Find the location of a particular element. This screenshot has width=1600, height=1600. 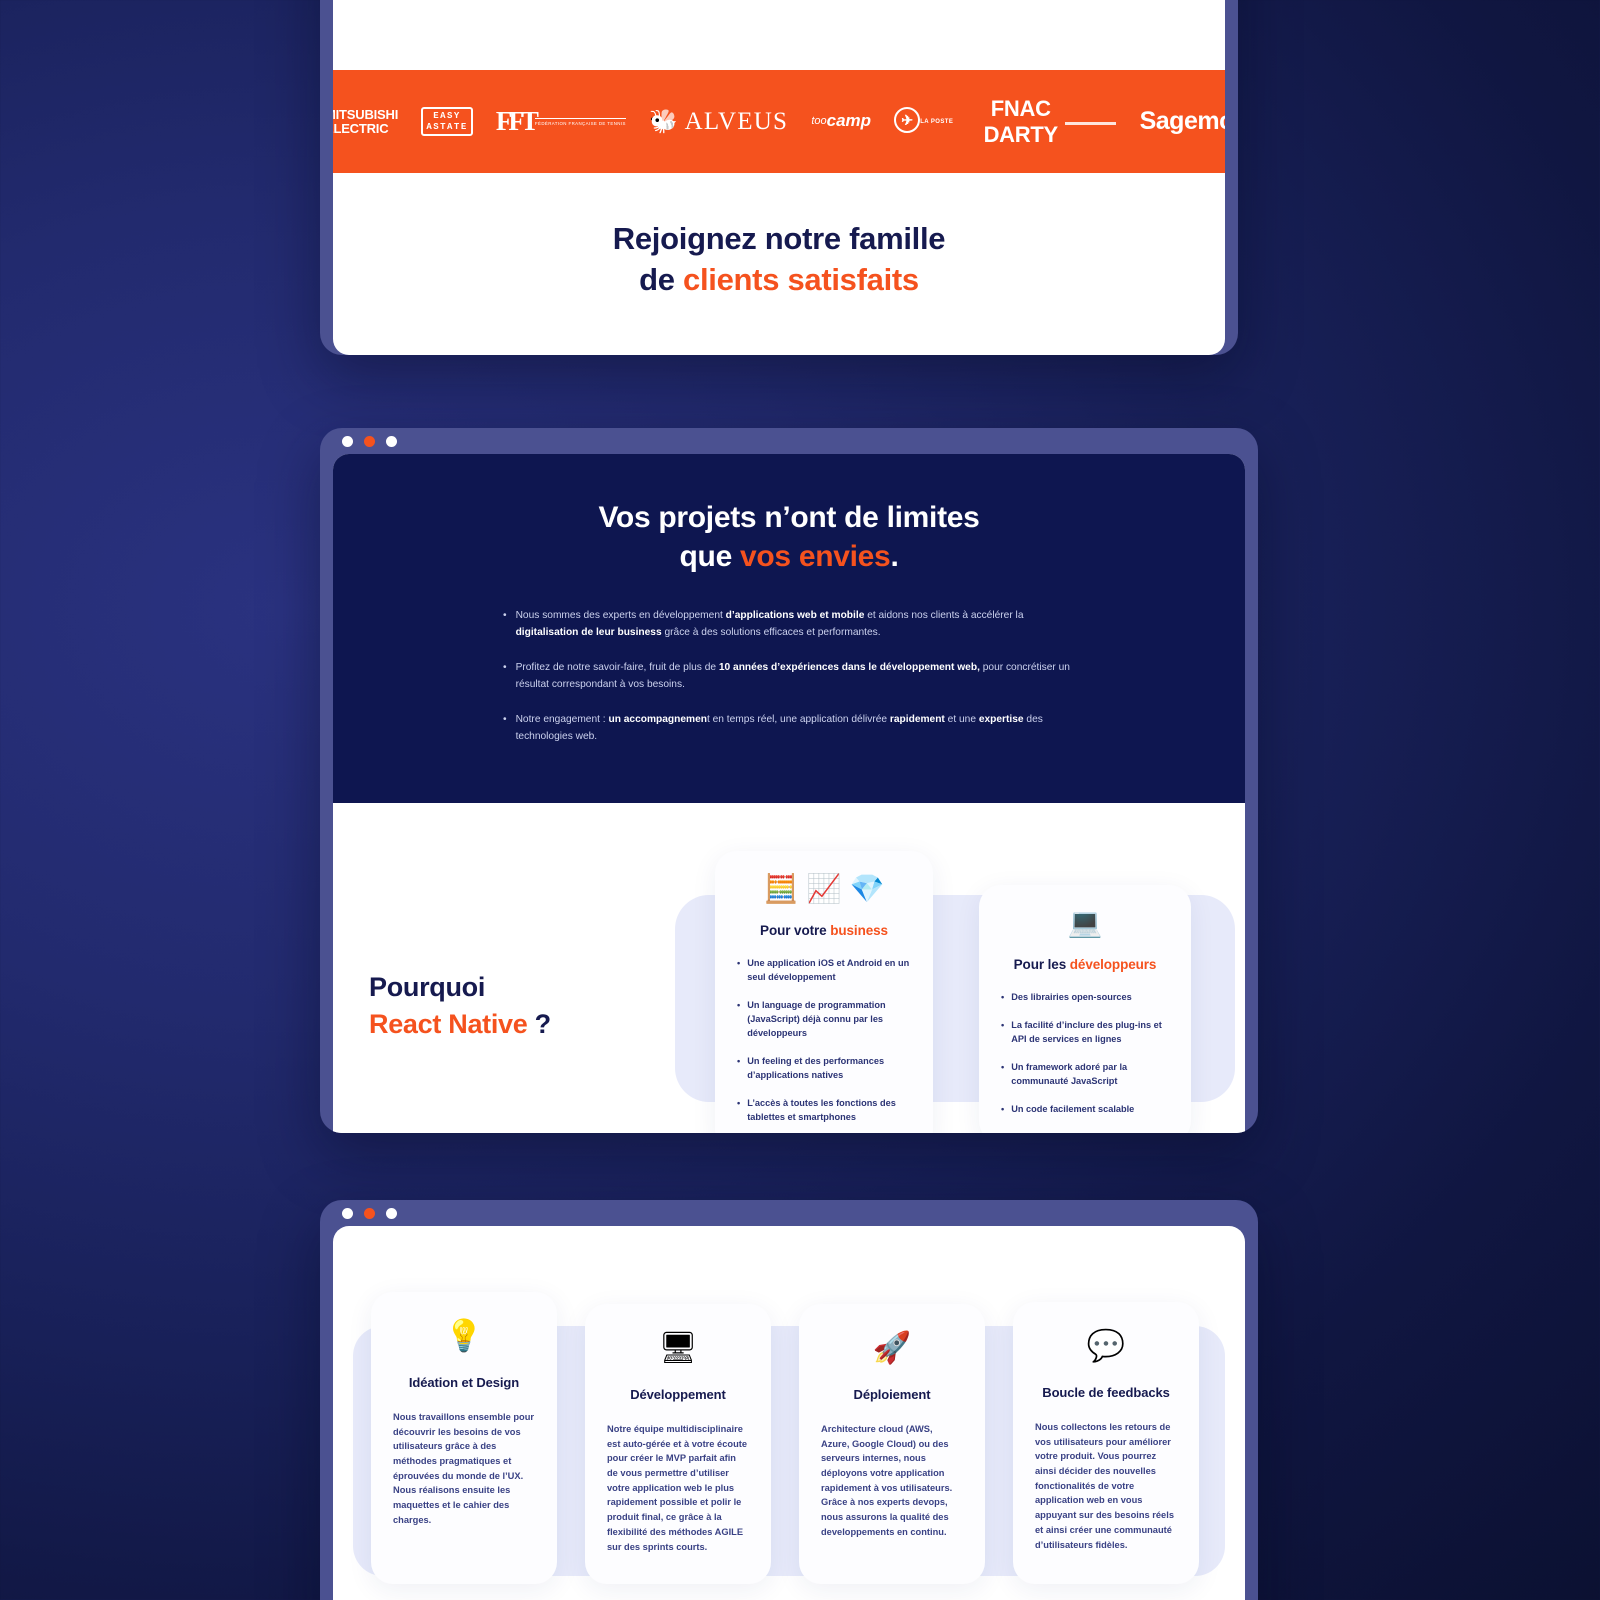

la-poste-logo: ✈ LA POSTE is located at coordinates (923, 121).